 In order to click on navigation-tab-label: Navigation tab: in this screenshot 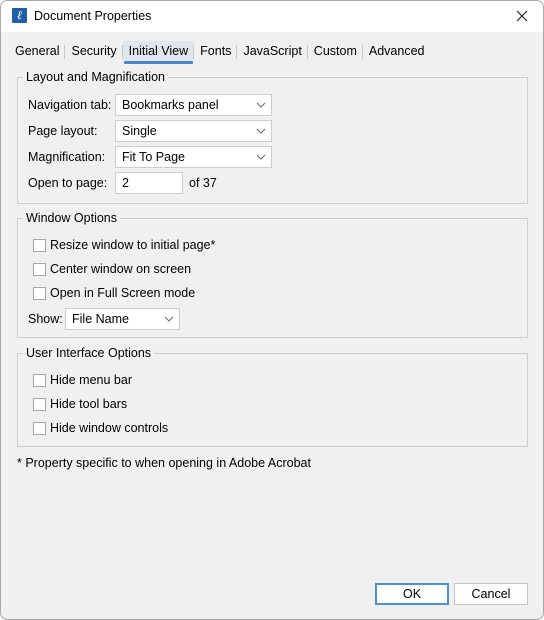, I will do `click(70, 105)`.